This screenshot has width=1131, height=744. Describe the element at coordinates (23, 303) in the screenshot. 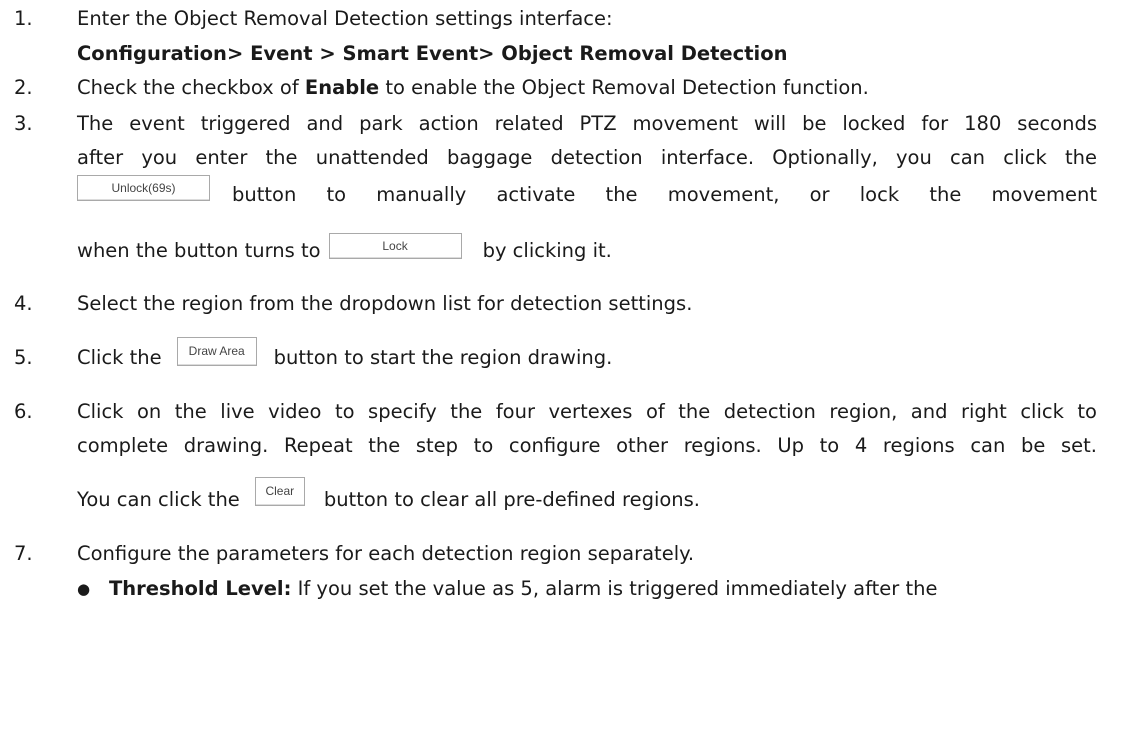

I see `step-number: 4.` at that location.